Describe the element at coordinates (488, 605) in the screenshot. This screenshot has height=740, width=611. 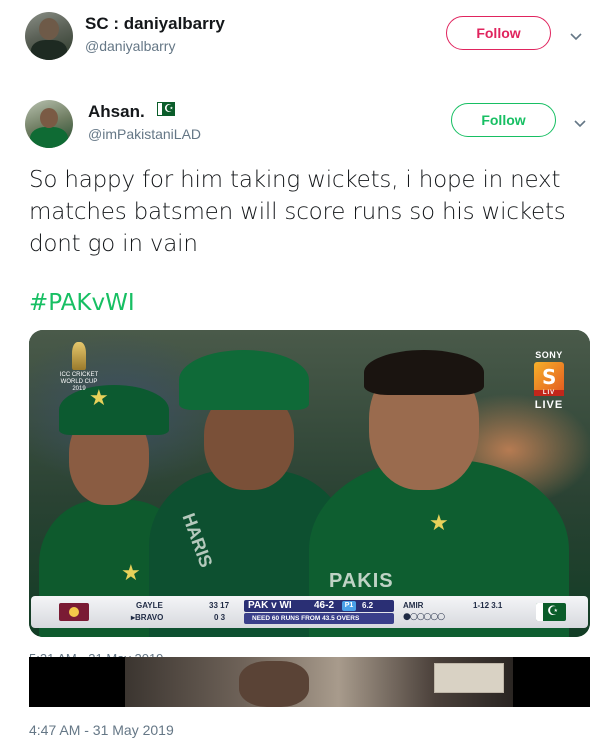
I see `bowler-figures: 1-12 3.1` at that location.